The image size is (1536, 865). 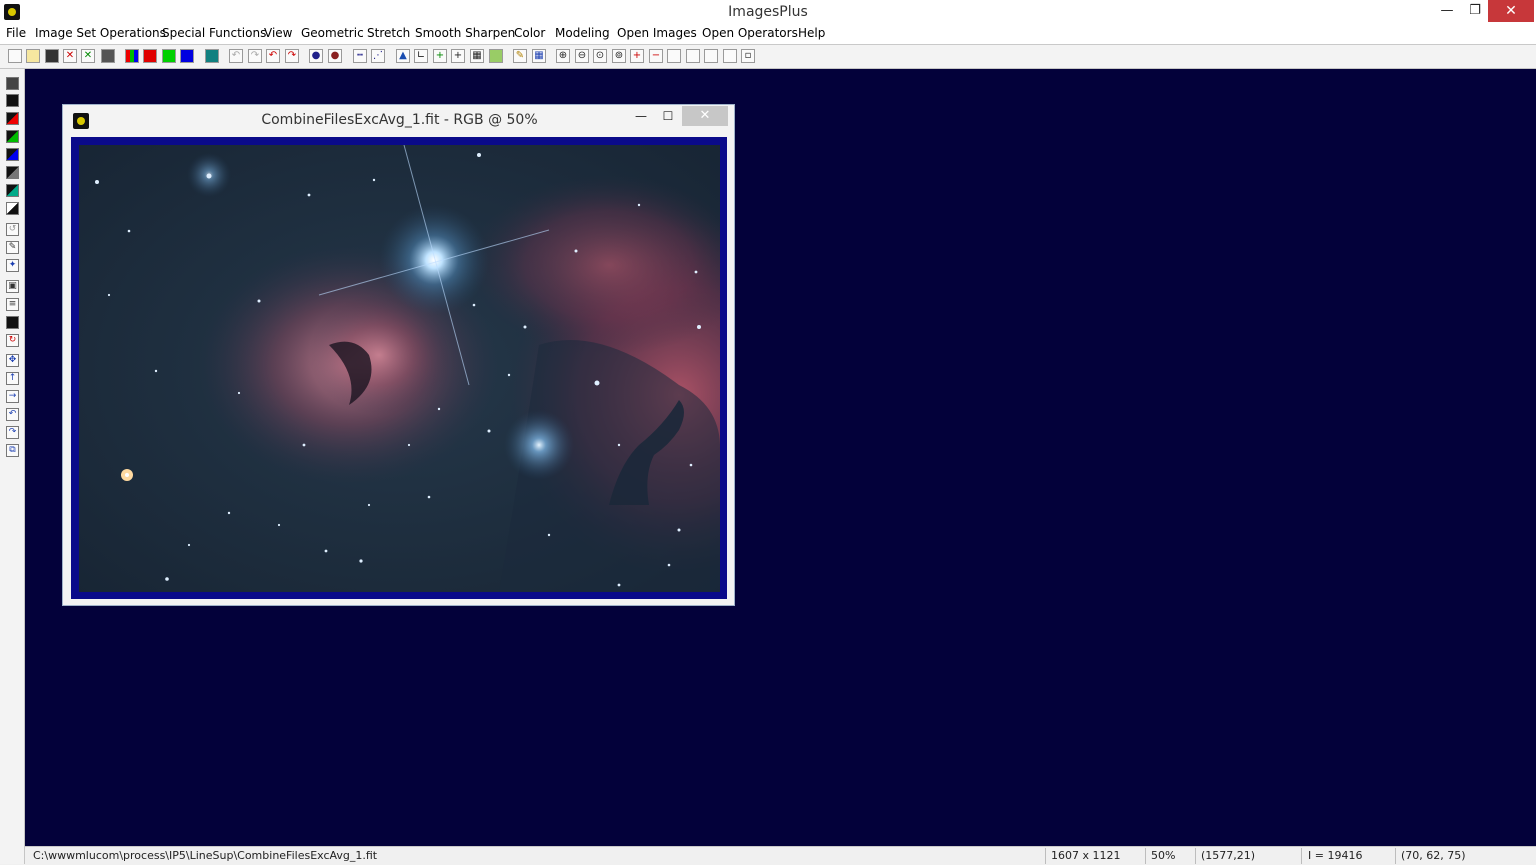 I want to click on status-intensity: I = 19416, so click(x=1335, y=855).